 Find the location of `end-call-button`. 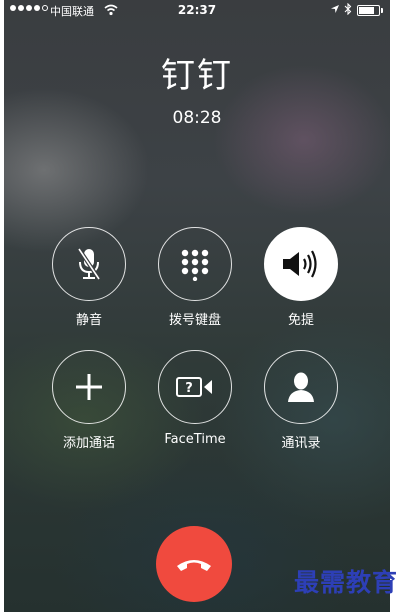

end-call-button is located at coordinates (194, 564).